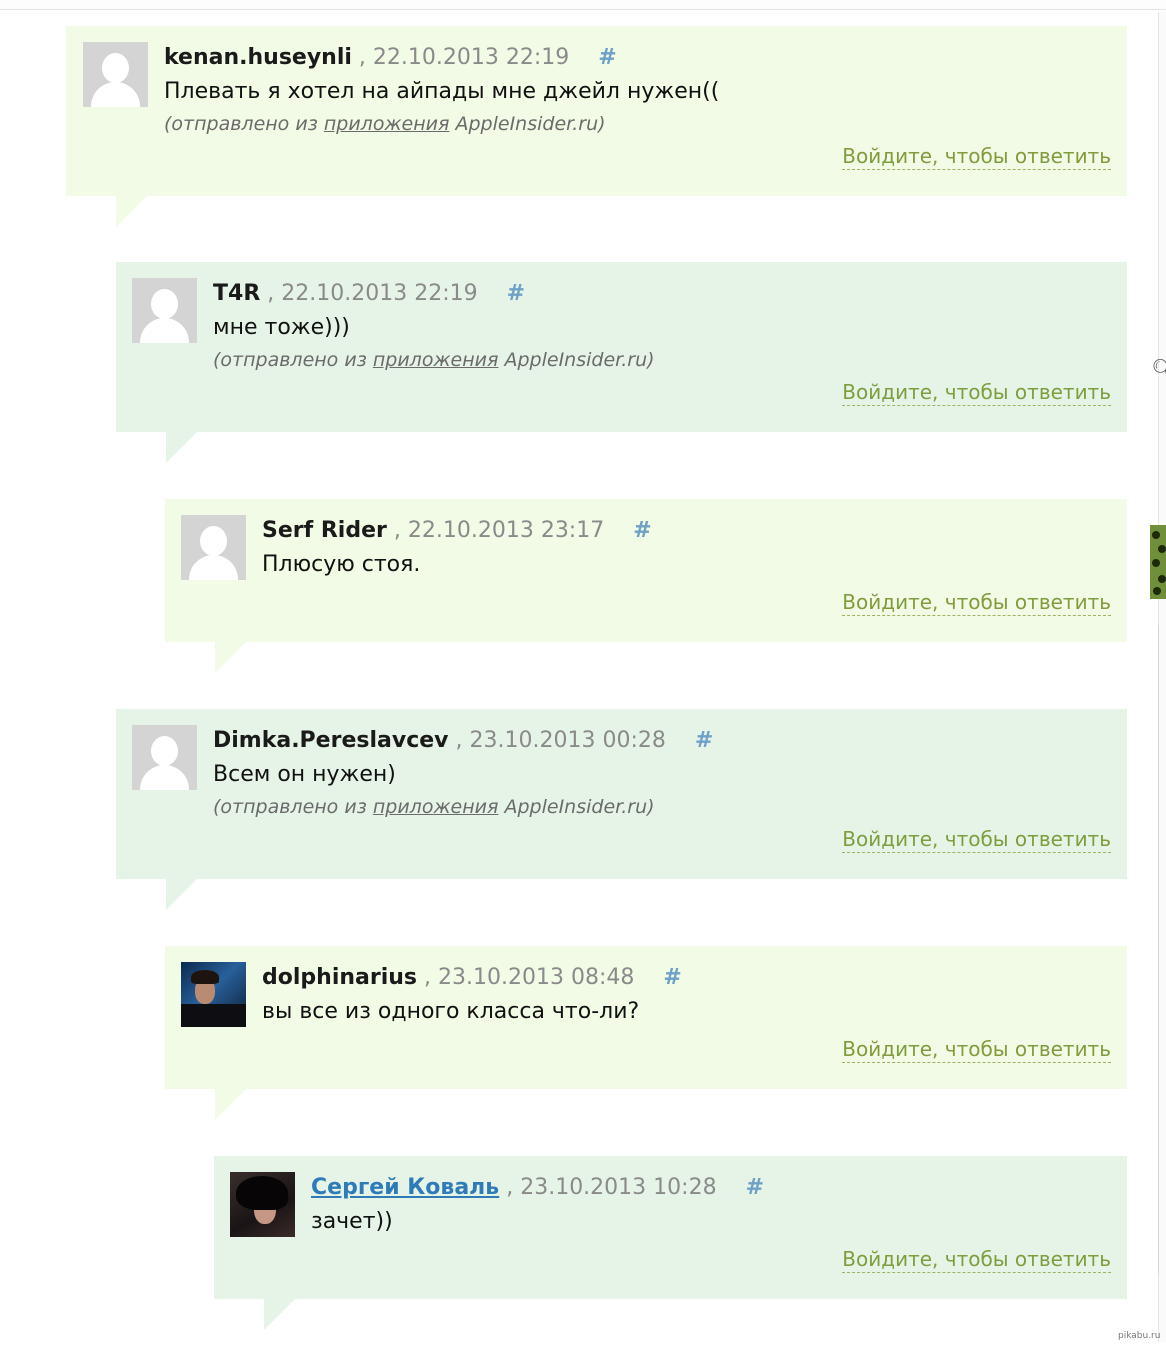  Describe the element at coordinates (506, 530) in the screenshot. I see `comment-date: 22.10.2013 23:17` at that location.